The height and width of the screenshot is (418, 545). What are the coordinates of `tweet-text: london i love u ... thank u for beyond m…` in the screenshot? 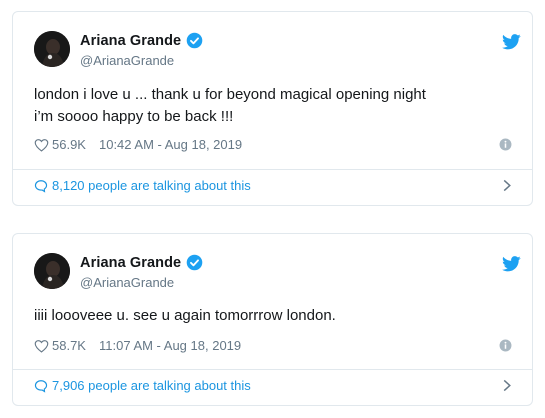 It's located at (273, 106).